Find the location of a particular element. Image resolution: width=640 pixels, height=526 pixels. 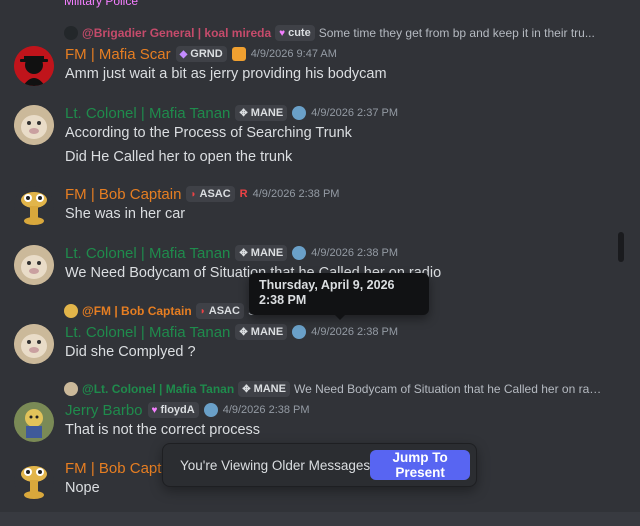

reply-author: @Lt. Colonel | Mafia Tanan is located at coordinates (158, 389).